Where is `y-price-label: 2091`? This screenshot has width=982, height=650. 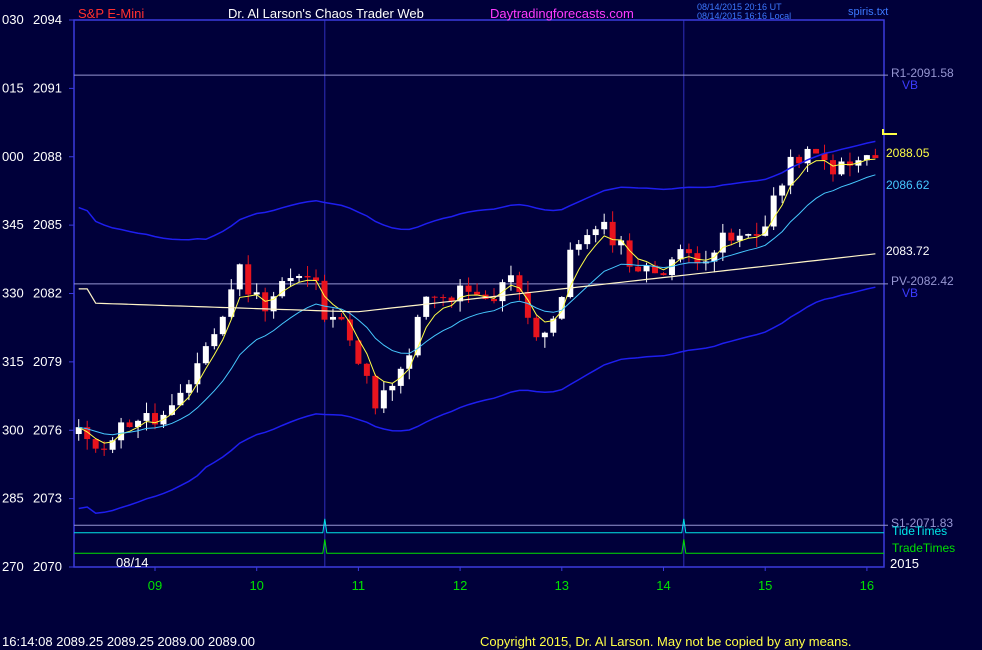 y-price-label: 2091 is located at coordinates (47, 87).